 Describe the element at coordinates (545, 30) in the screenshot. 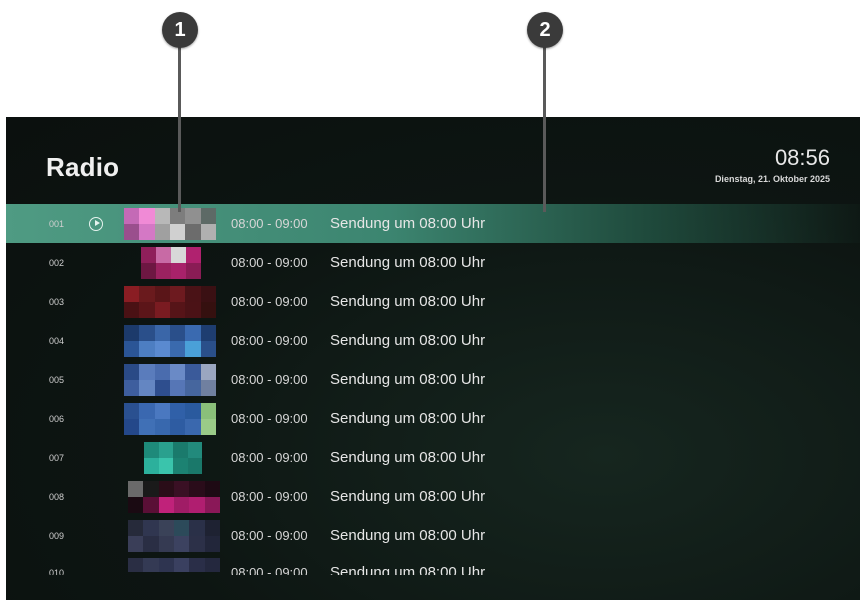

I see `callout-marker-2: 2` at that location.